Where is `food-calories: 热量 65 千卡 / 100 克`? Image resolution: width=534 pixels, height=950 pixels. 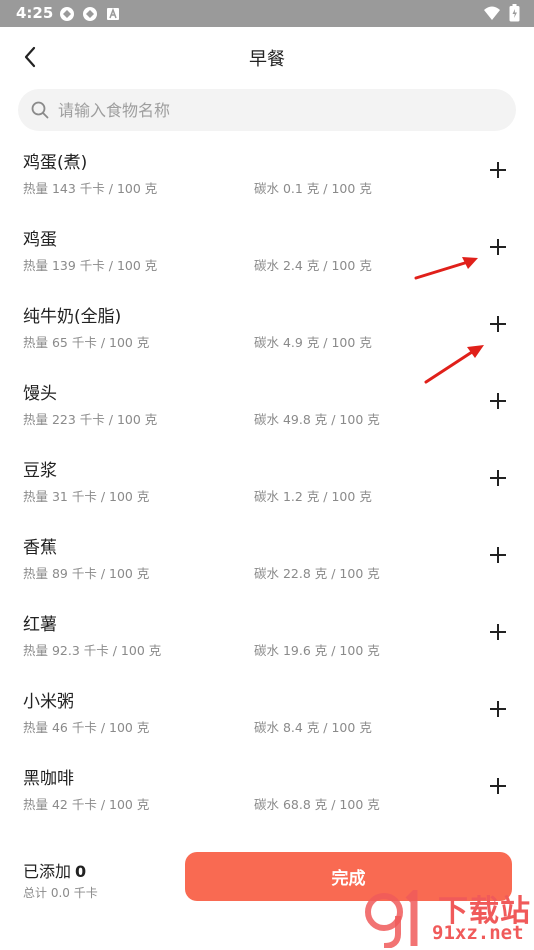
food-calories: 热量 65 千卡 / 100 克 is located at coordinates (86, 342).